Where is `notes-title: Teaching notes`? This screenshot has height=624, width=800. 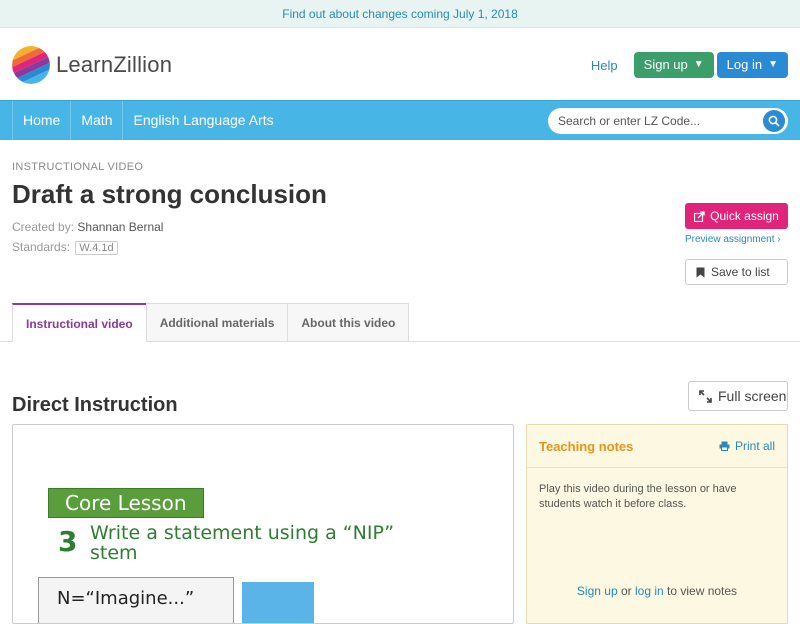 notes-title: Teaching notes is located at coordinates (586, 446).